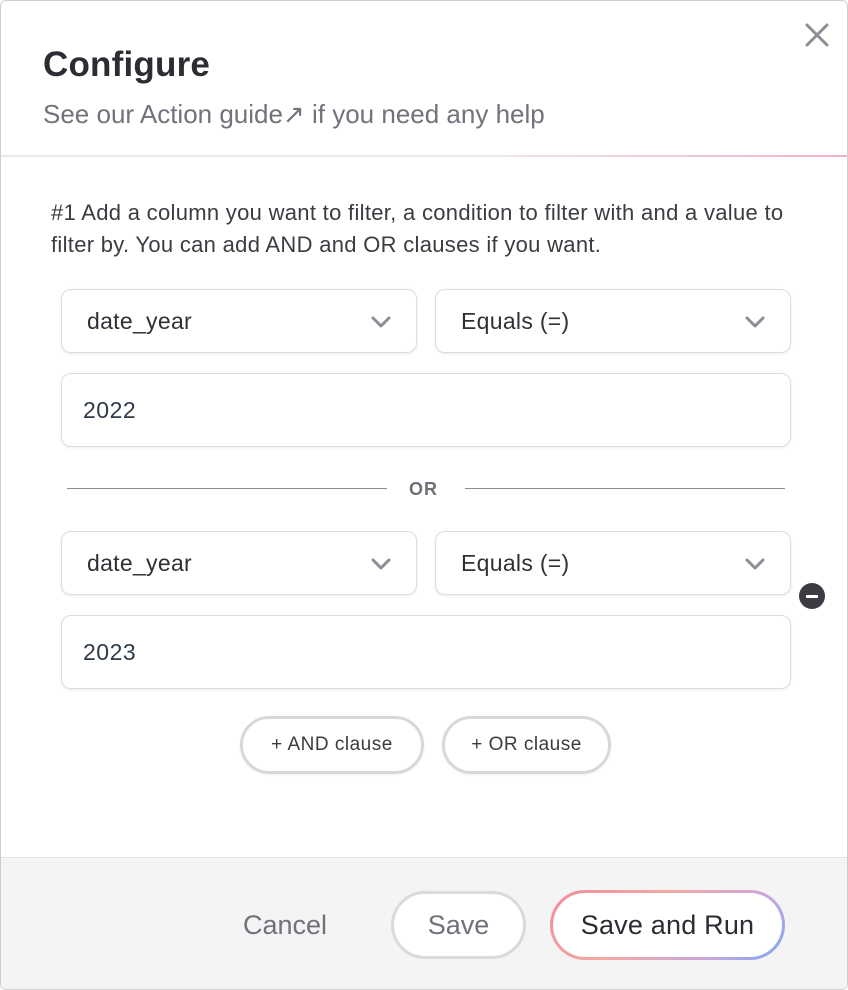 Image resolution: width=848 pixels, height=990 pixels. What do you see at coordinates (285, 925) in the screenshot?
I see `cancel-button: Cancel` at bounding box center [285, 925].